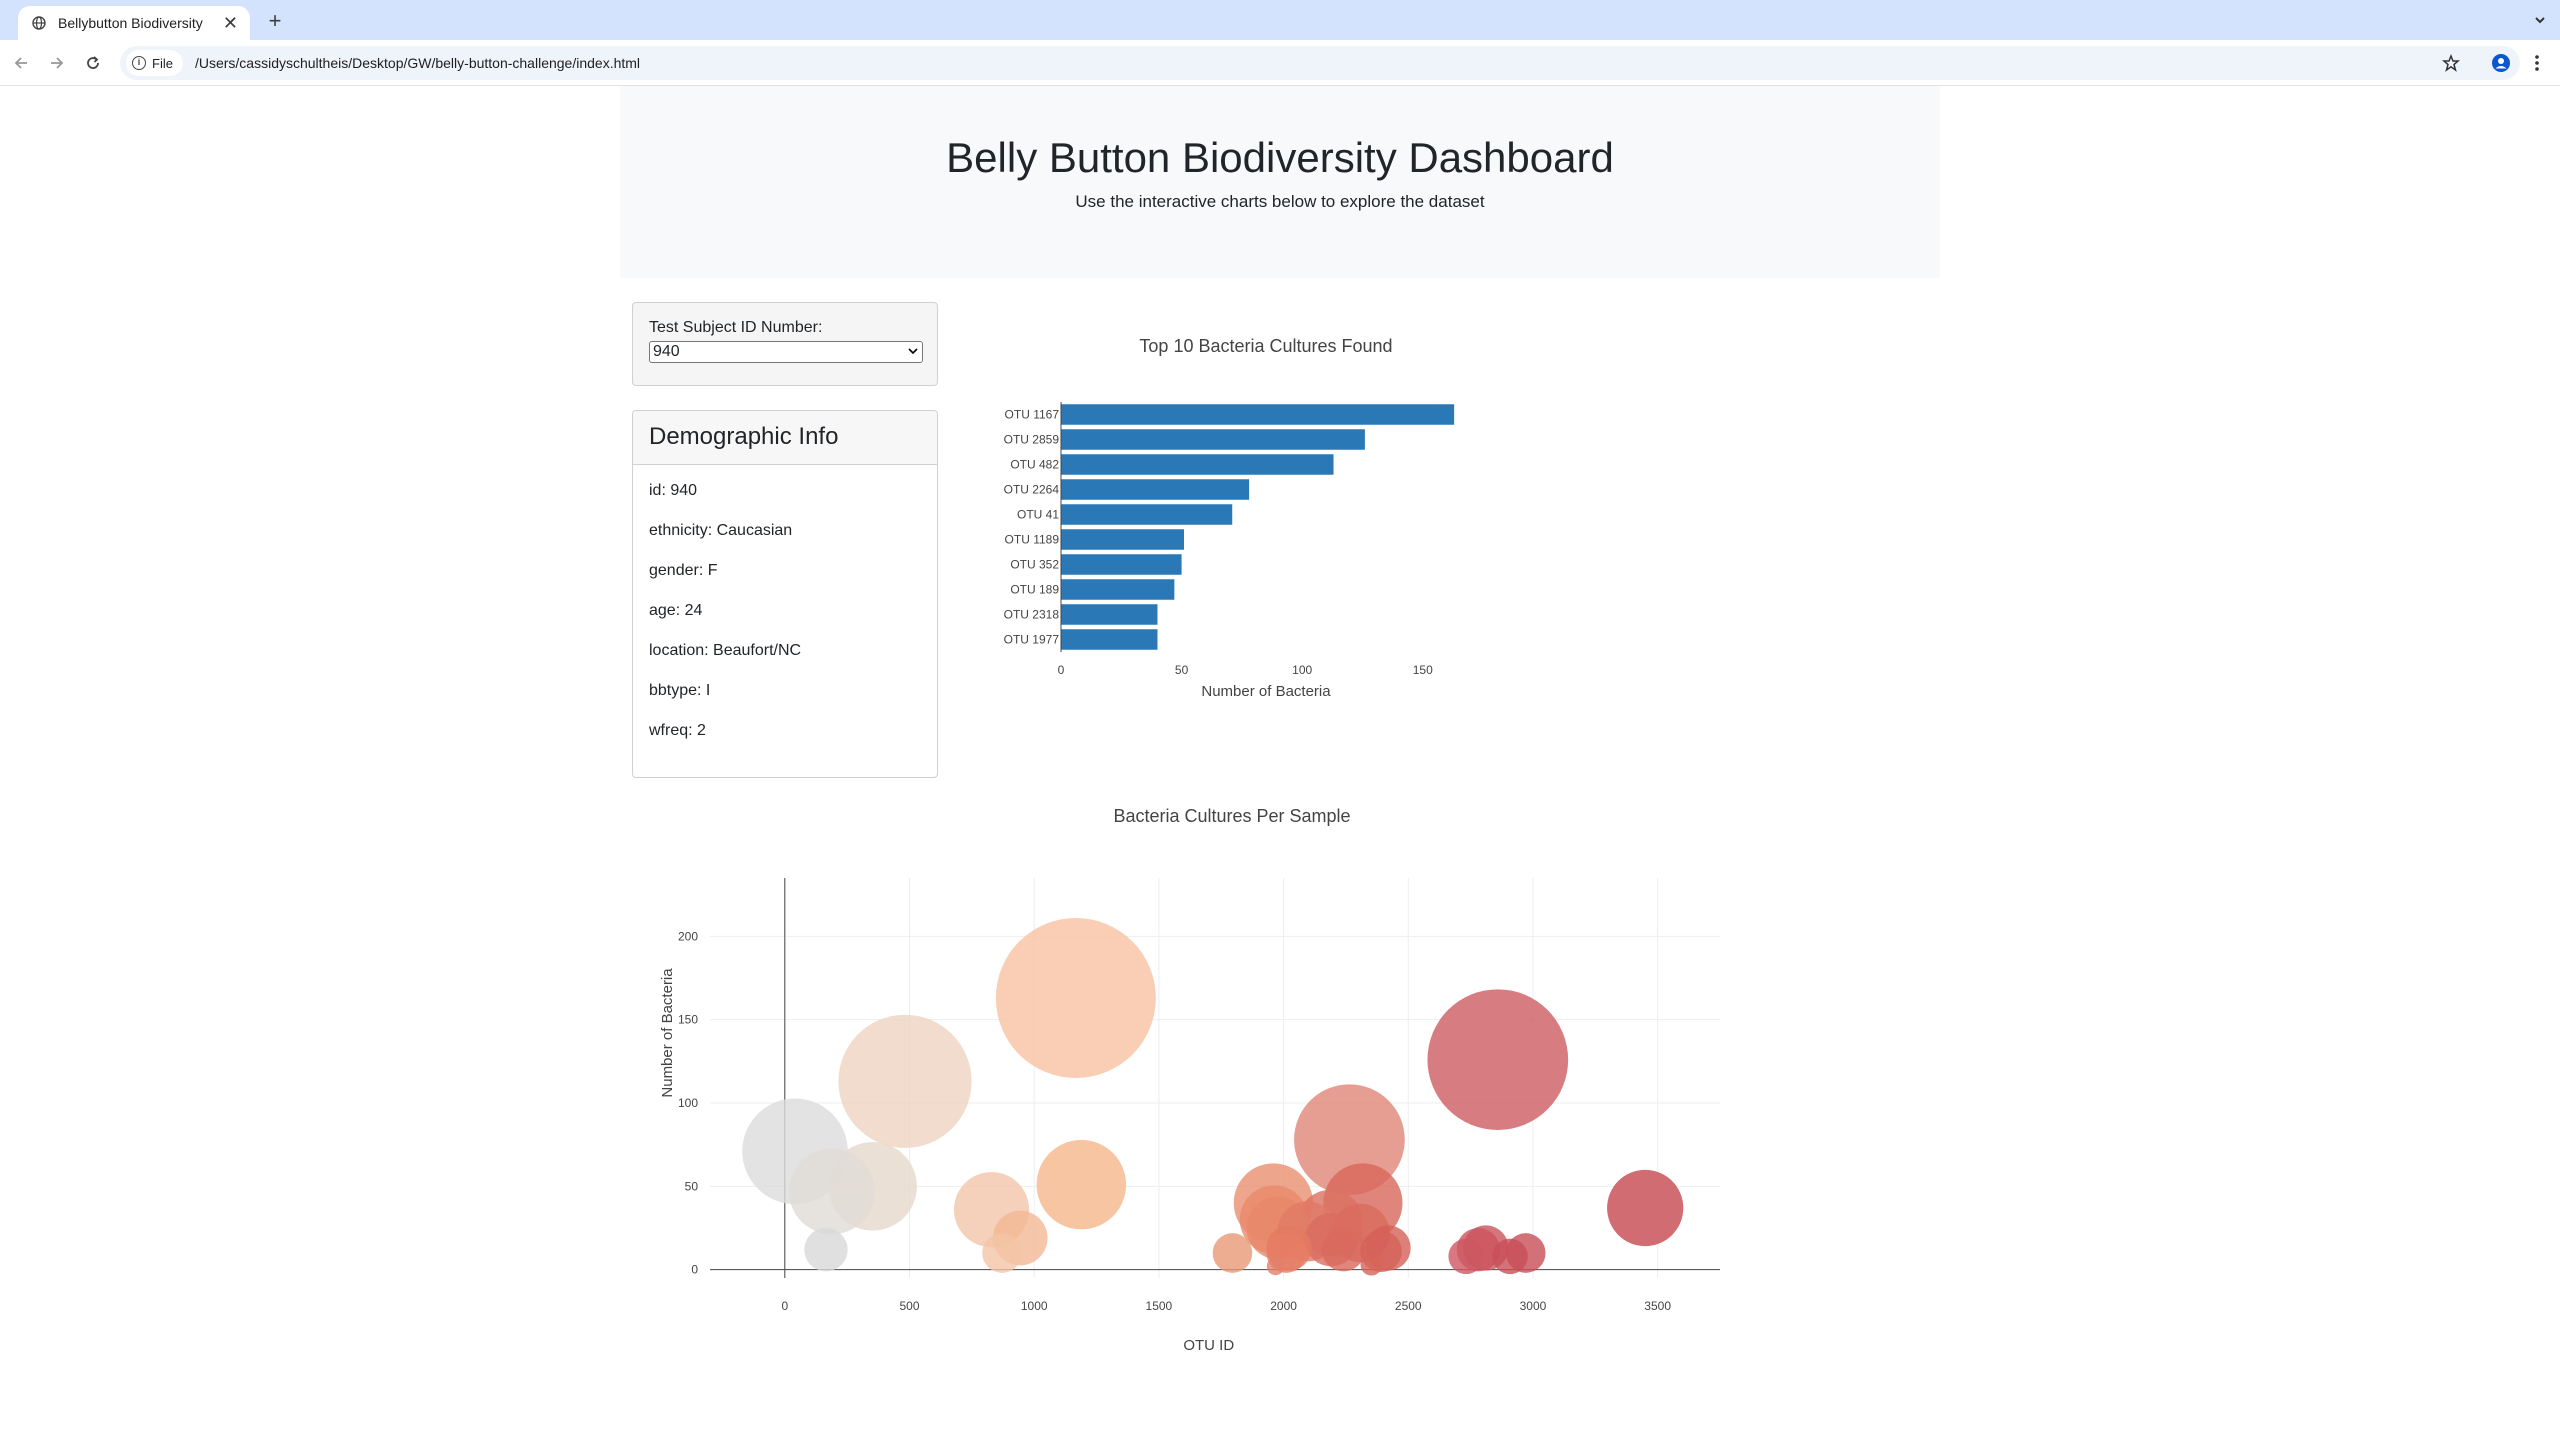 Image resolution: width=2560 pixels, height=1440 pixels. I want to click on bar-category-label: OTU 41, so click(1038, 515).